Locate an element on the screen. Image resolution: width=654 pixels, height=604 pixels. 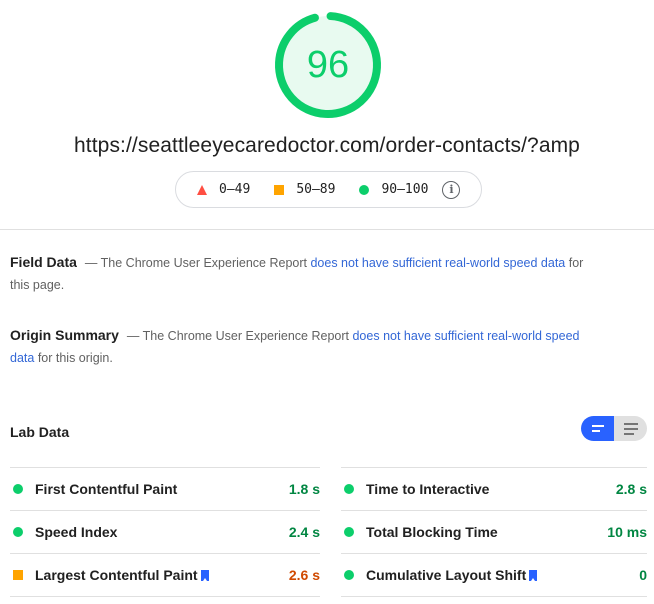
metric-row: First Contentful Paint 1.8 s is located at coordinates (165, 489).